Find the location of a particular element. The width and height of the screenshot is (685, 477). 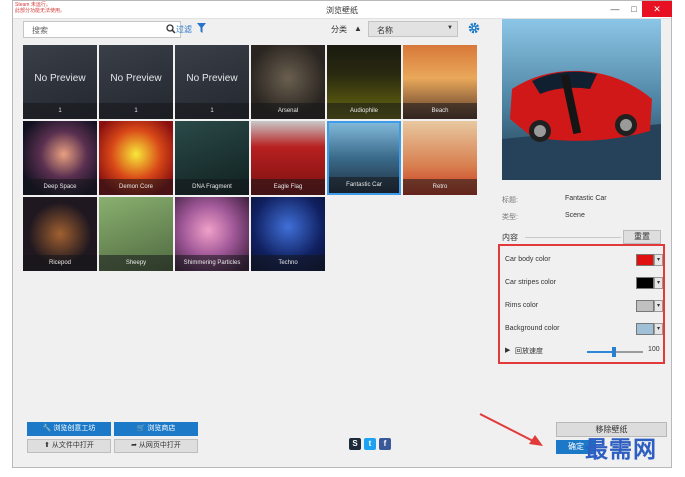

watermark-logo: 最需网 is located at coordinates (621, 449).